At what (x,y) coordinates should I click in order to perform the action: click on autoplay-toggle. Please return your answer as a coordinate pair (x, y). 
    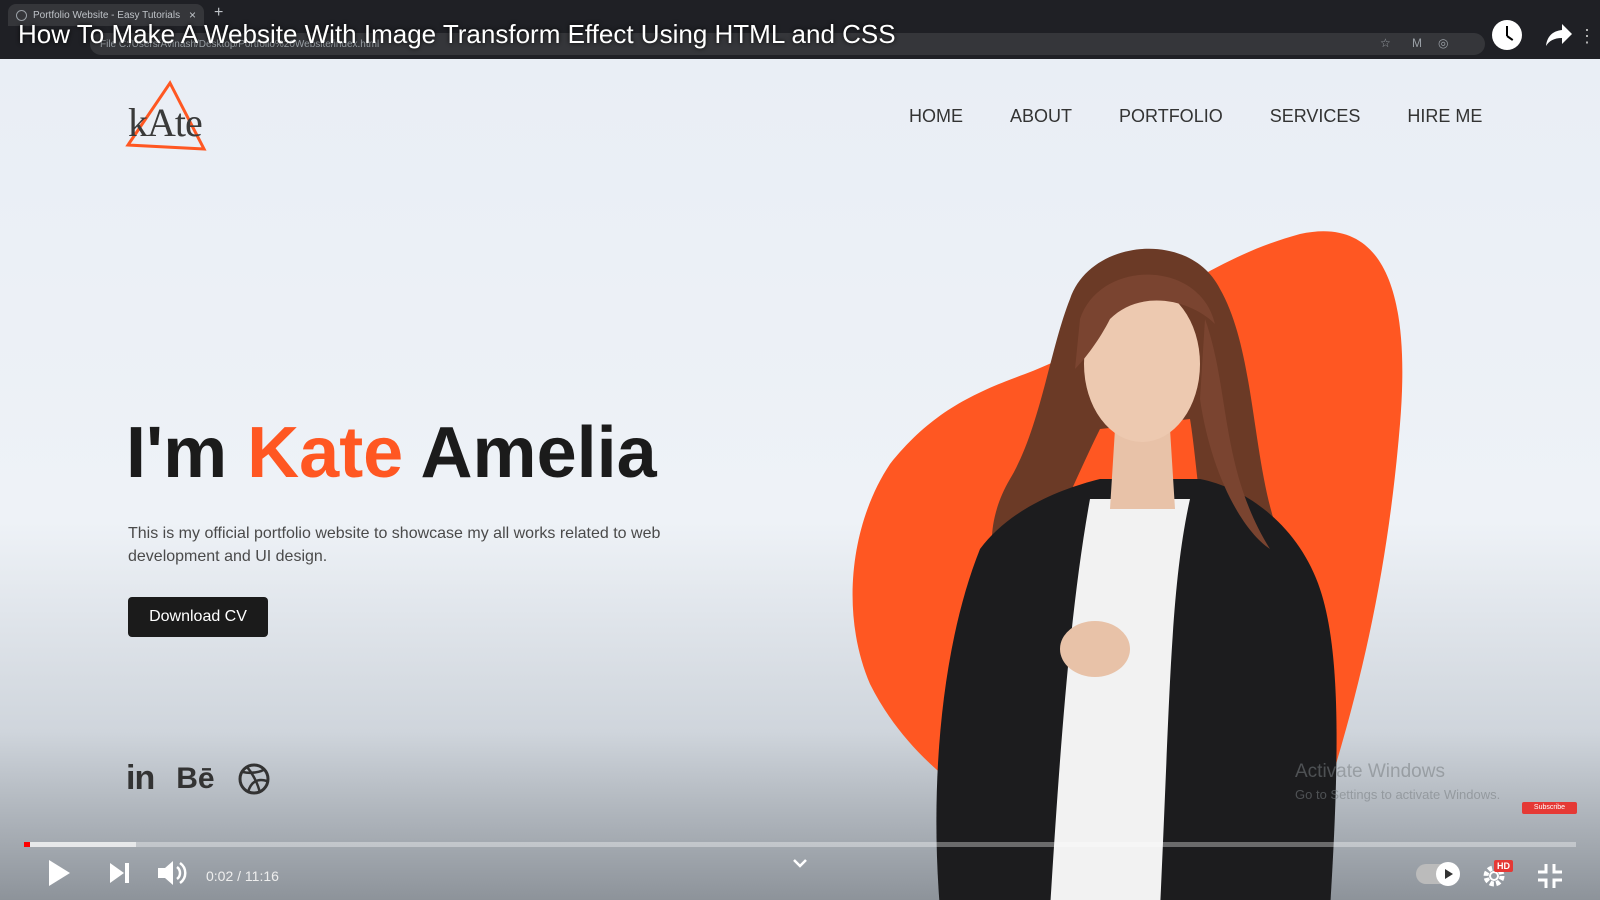
    Looking at the image, I should click on (1438, 874).